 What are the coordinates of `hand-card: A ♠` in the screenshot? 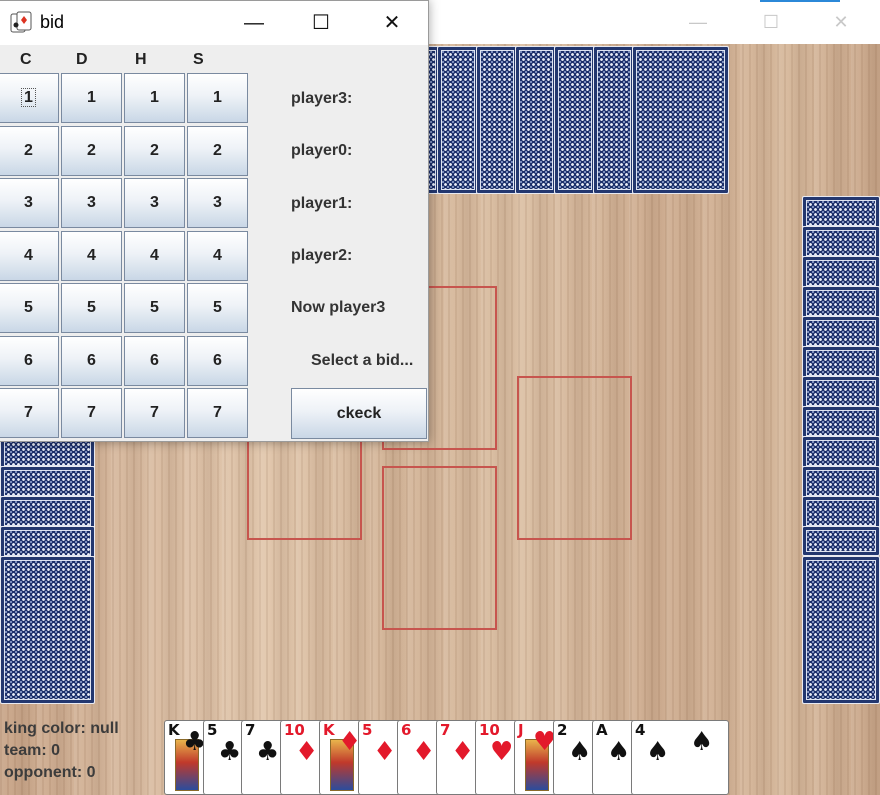 It's located at (614, 757).